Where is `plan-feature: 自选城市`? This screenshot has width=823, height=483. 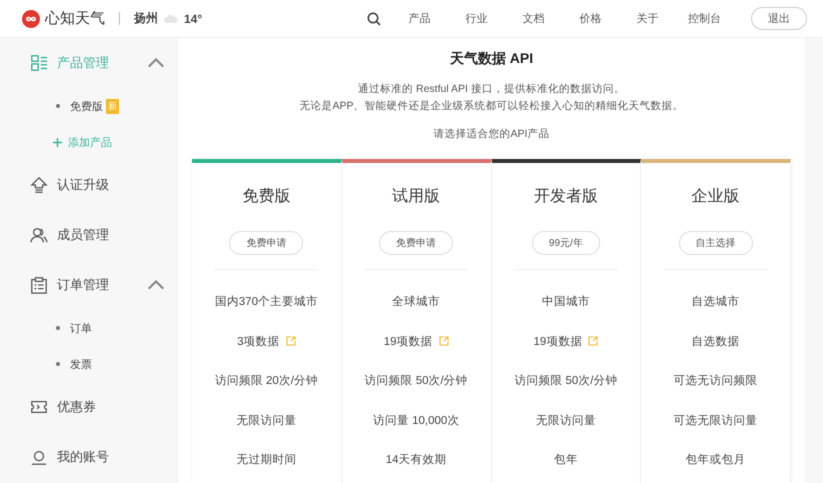
plan-feature: 自选城市 is located at coordinates (716, 302).